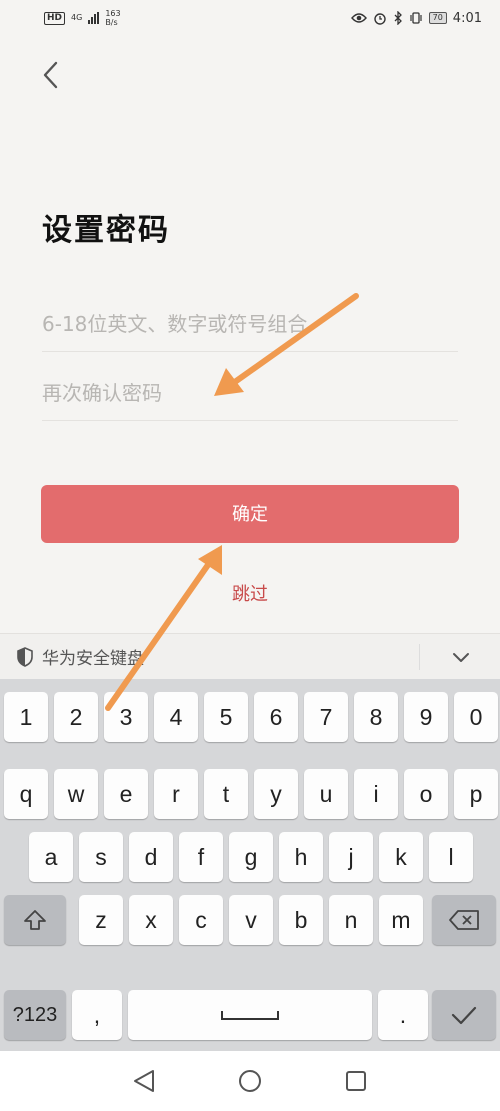 This screenshot has height=1111, width=500. I want to click on letter-key: w, so click(76, 794).